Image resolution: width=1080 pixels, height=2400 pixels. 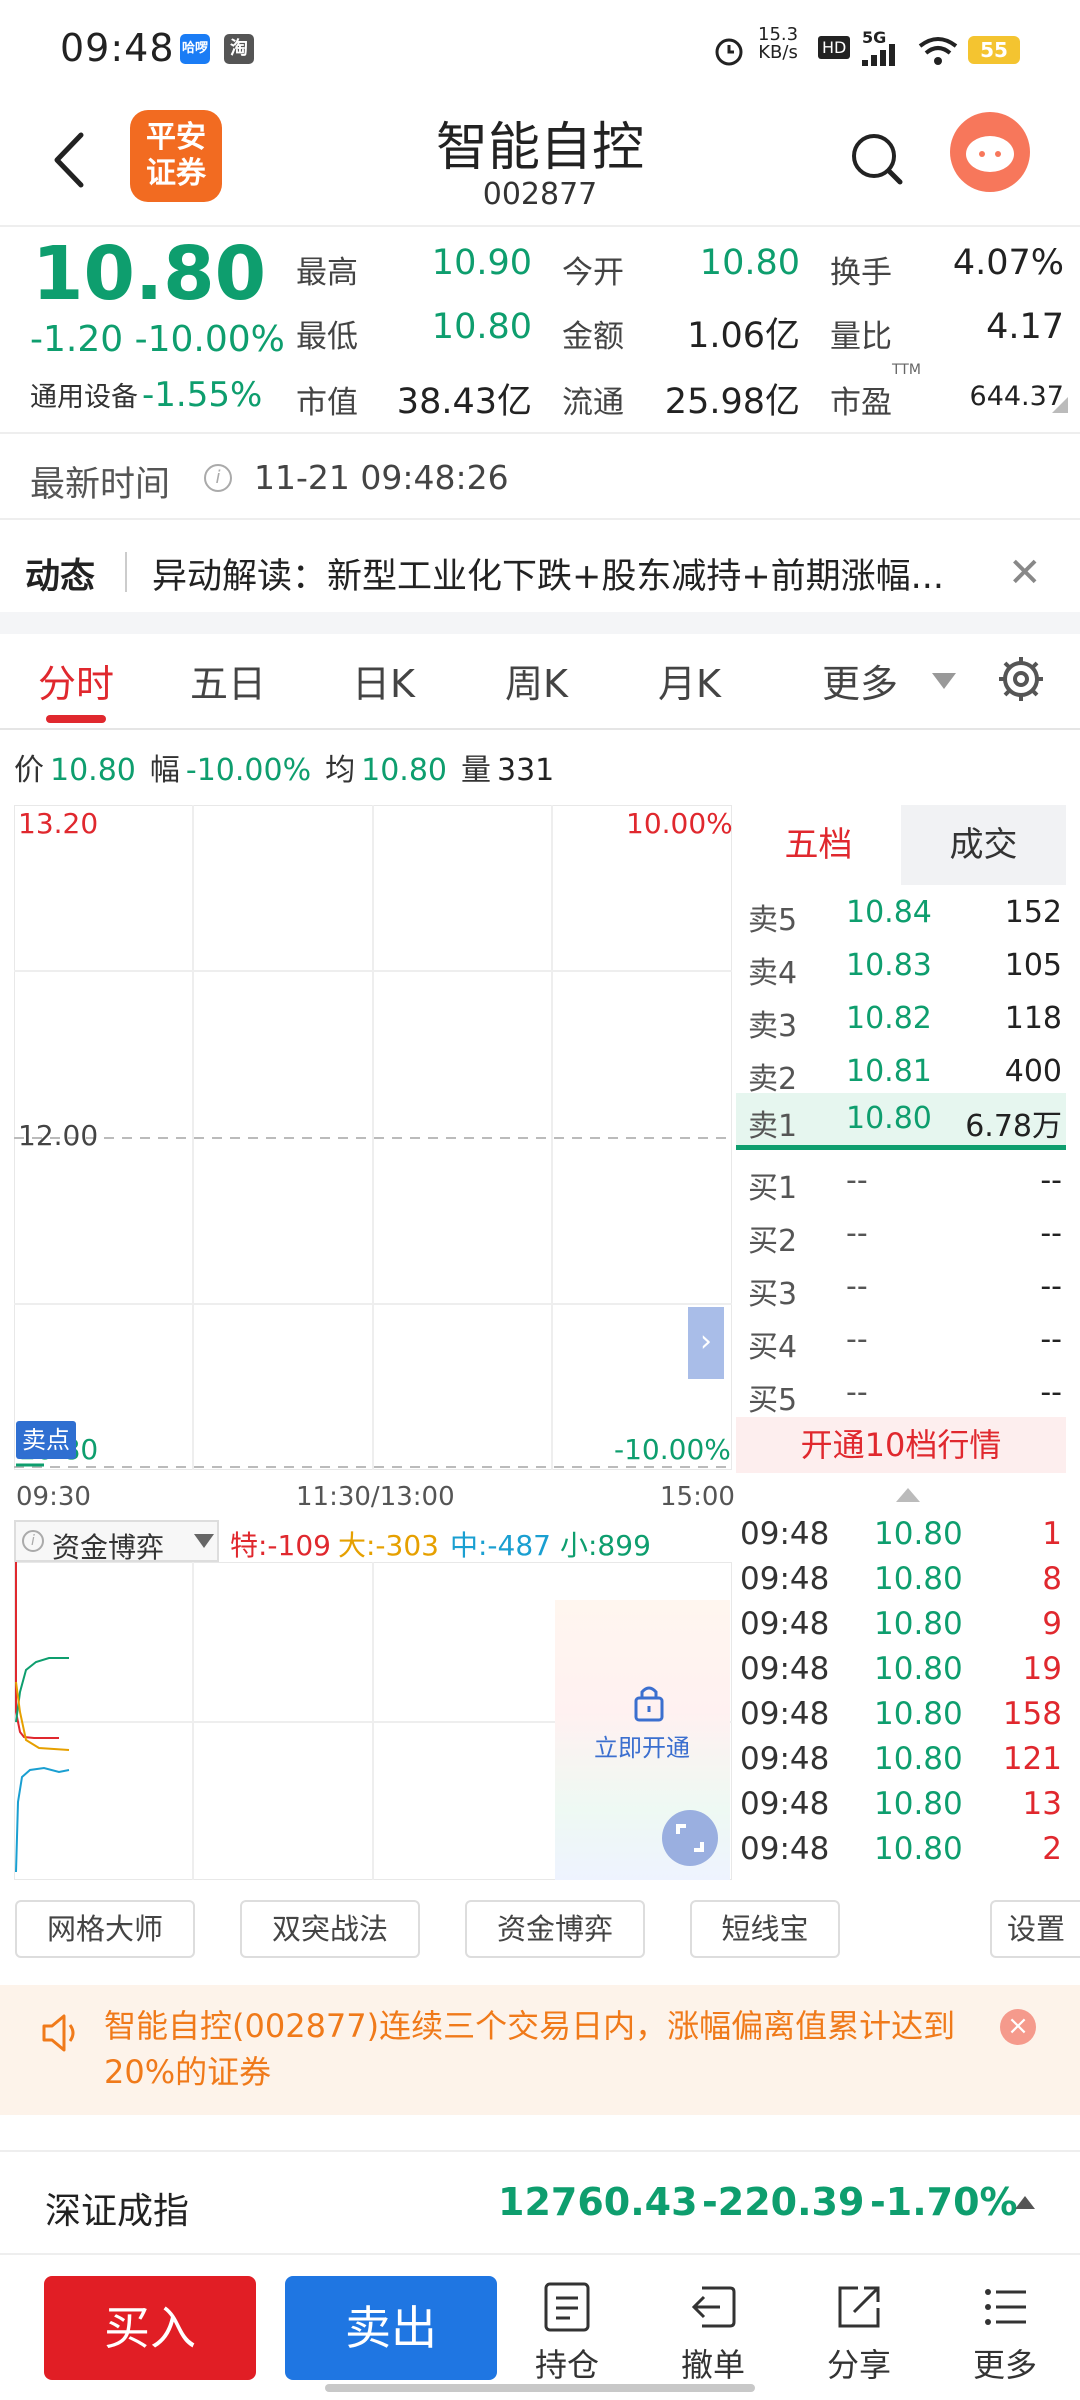 I want to click on fund-large: 大:-303, so click(x=388, y=1545).